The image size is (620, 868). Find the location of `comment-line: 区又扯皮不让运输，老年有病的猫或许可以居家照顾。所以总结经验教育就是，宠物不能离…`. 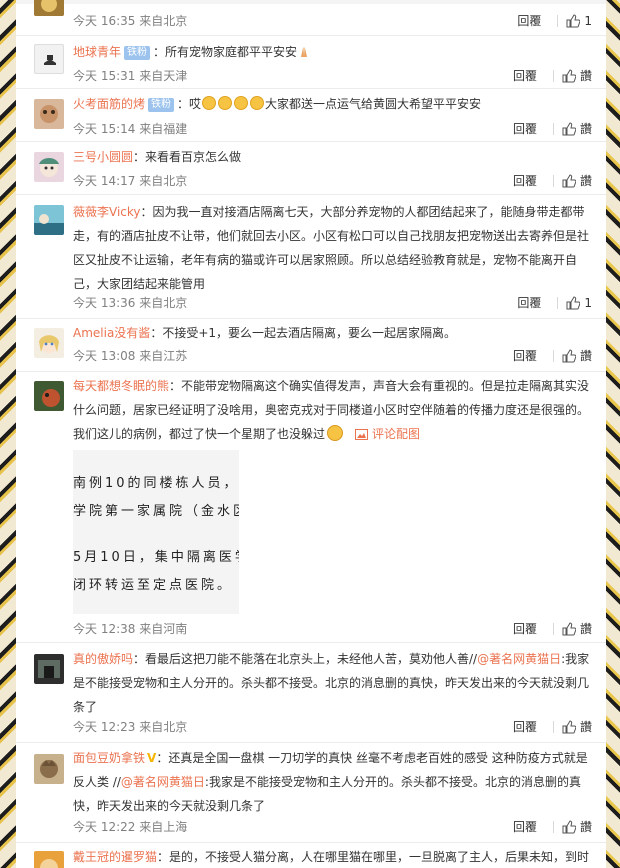

comment-line: 区又扯皮不让运输，老年有病的猫或许可以居家照顾。所以总结经验教育就是，宠物不能离… is located at coordinates (325, 260).